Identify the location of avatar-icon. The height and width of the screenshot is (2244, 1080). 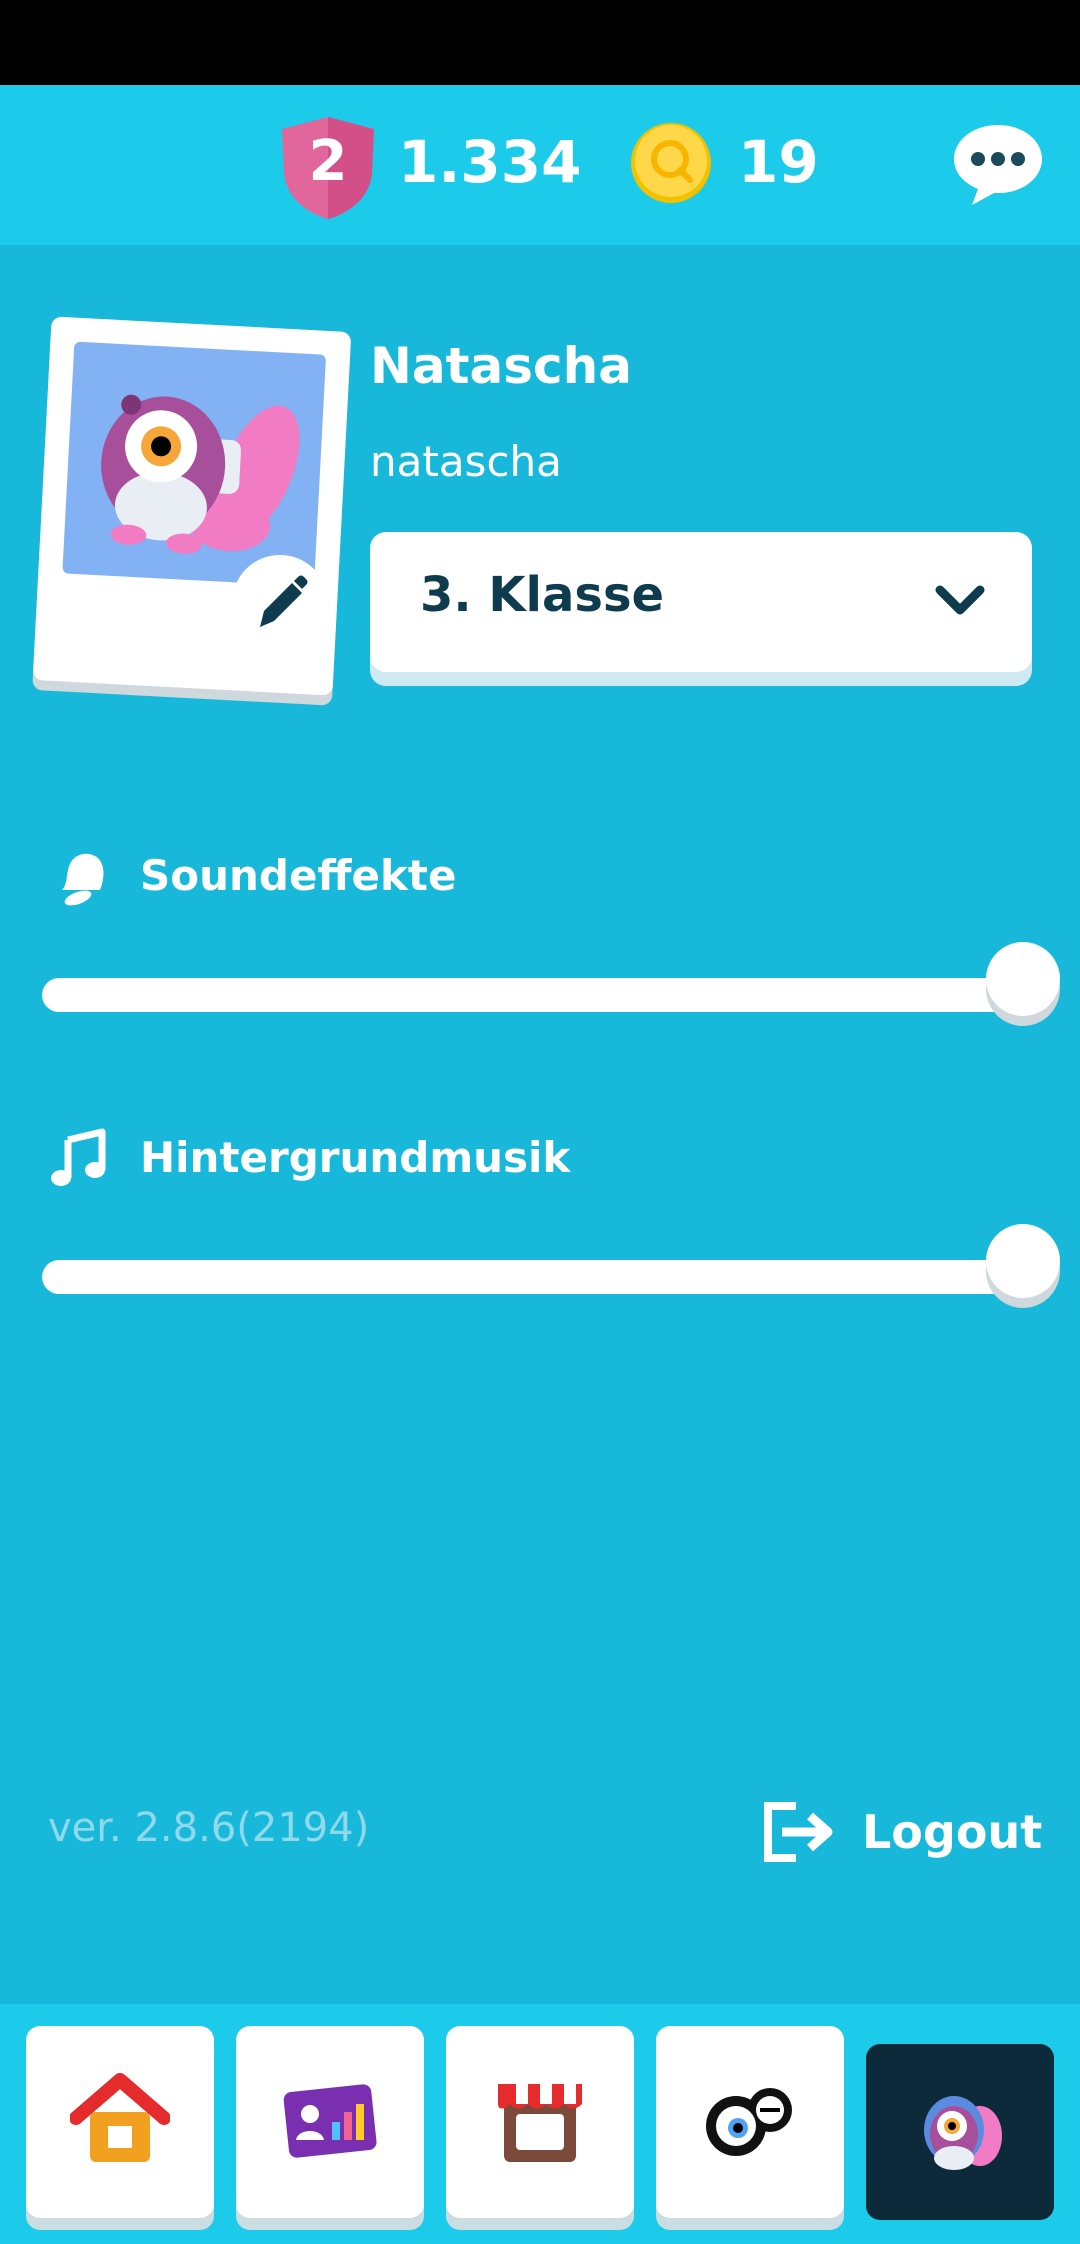
(963, 2133).